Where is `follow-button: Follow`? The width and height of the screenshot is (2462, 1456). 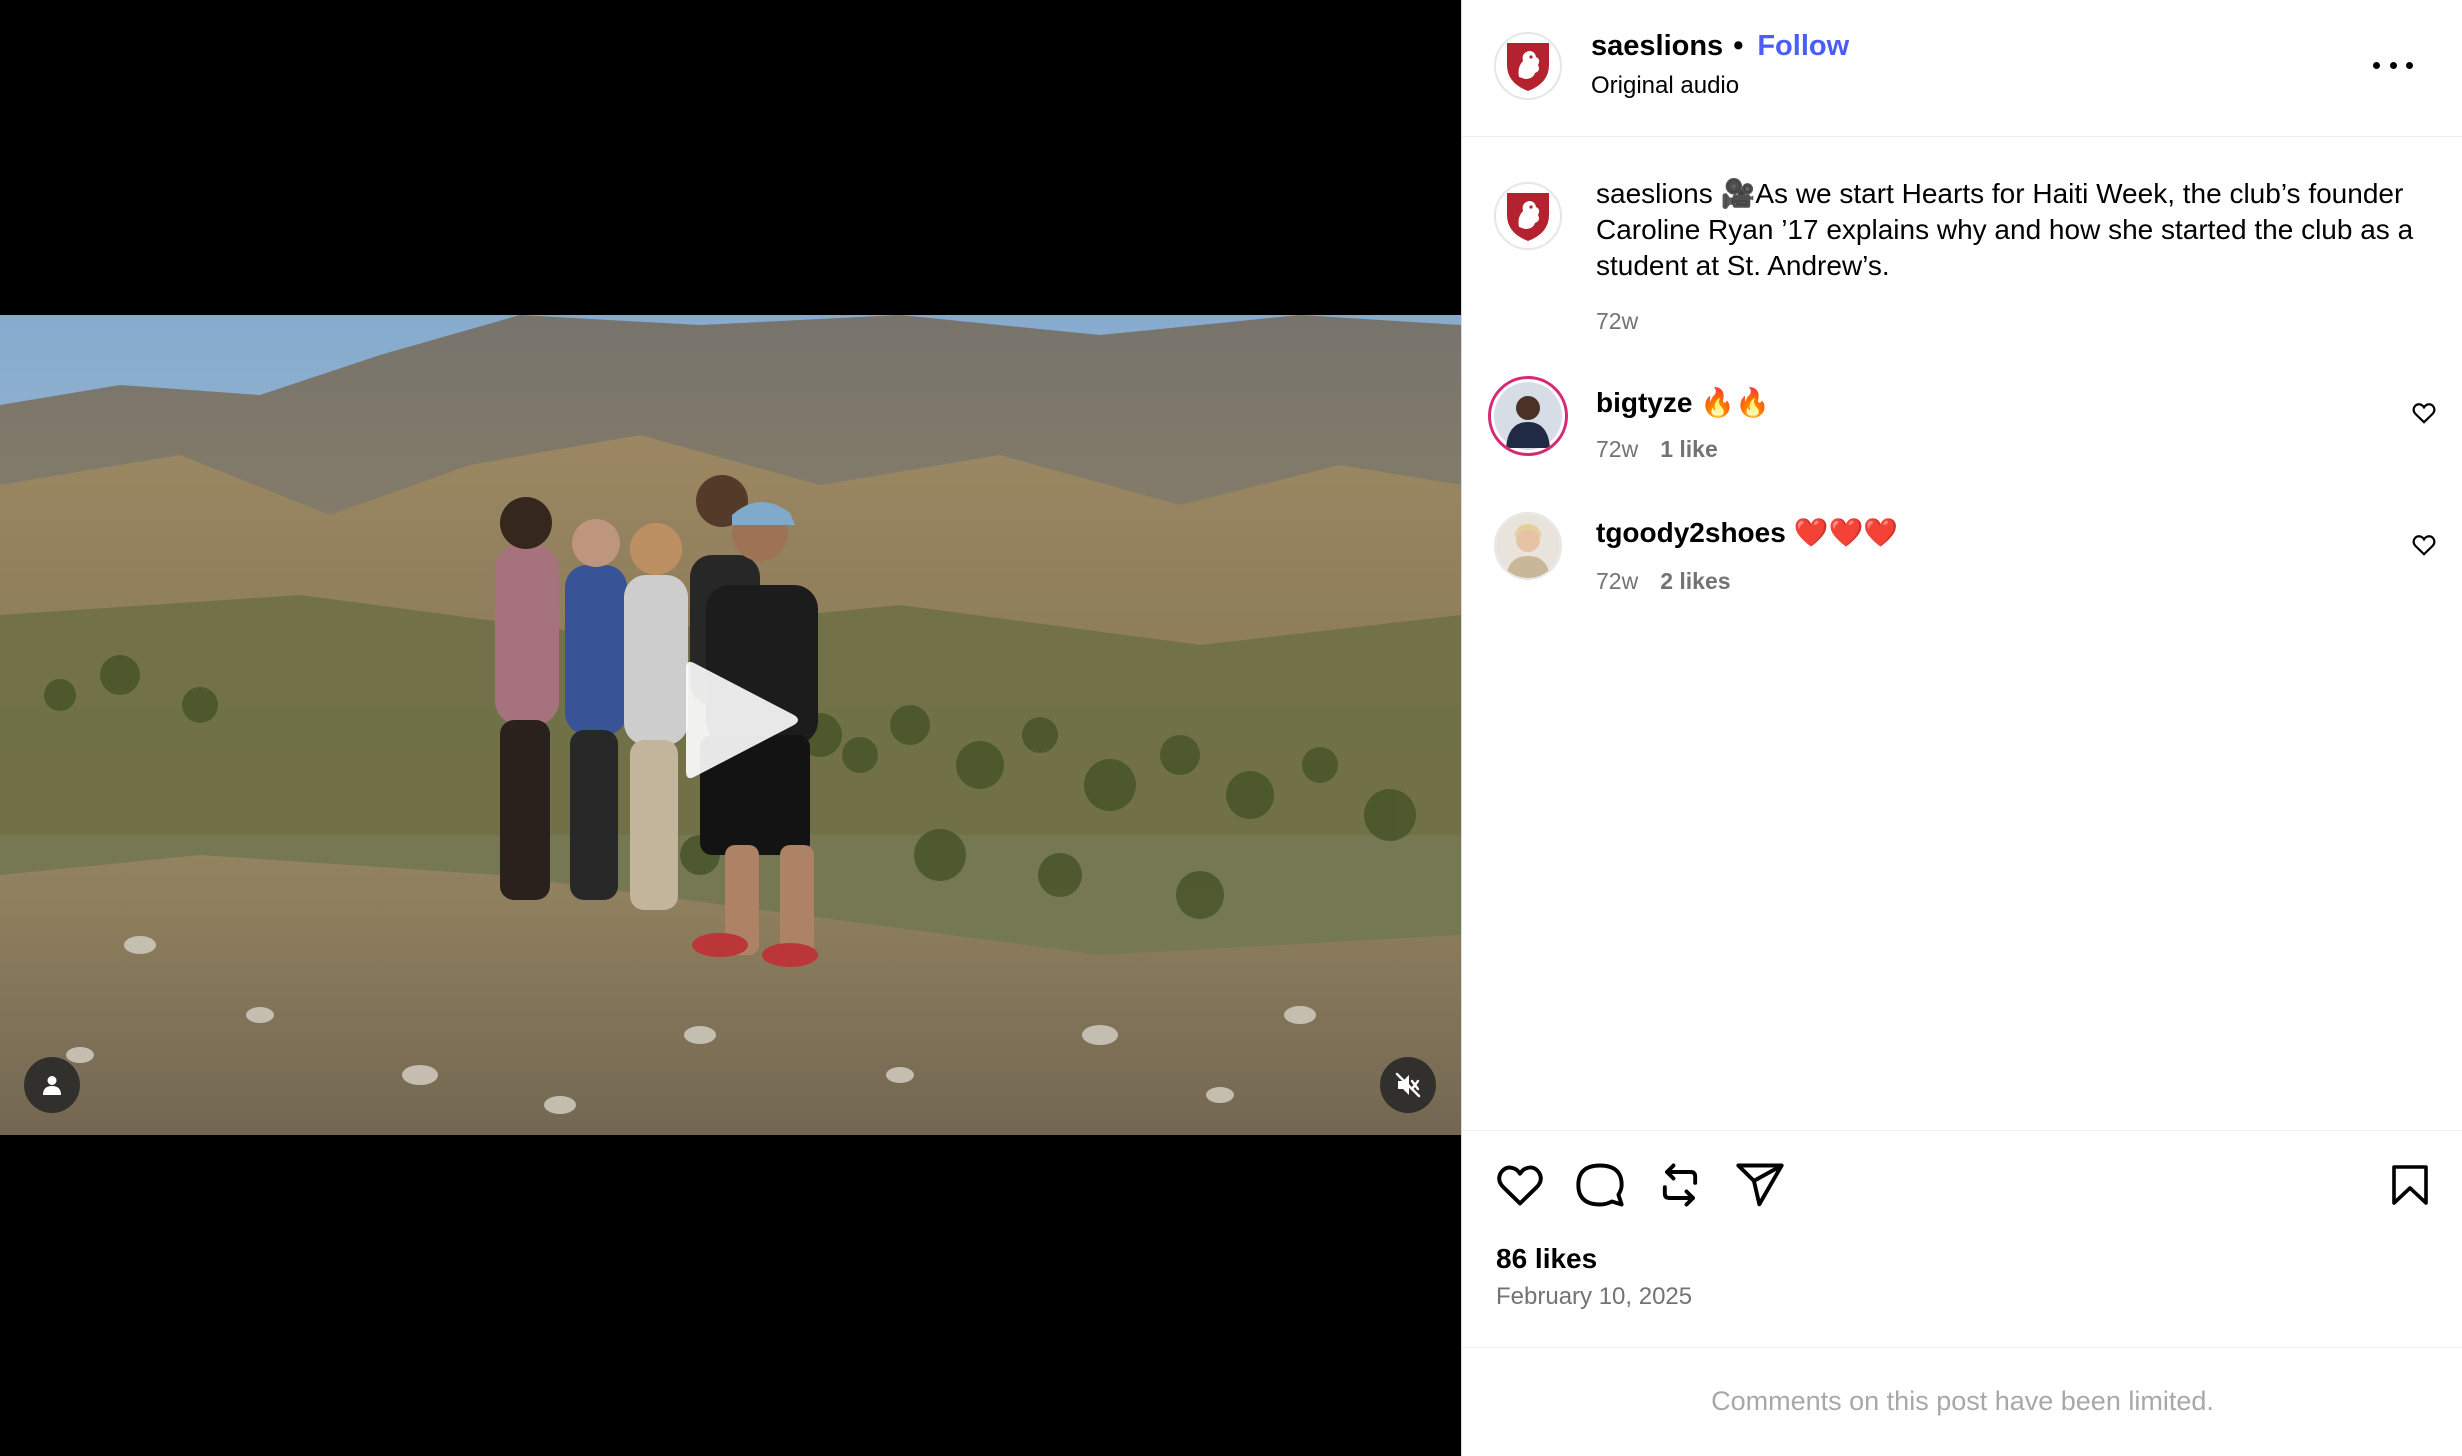 follow-button: Follow is located at coordinates (1803, 46).